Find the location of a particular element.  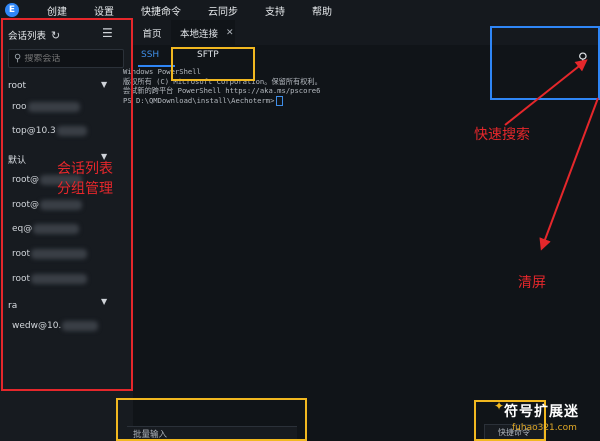

watermark-title: 符号扩展迷 is located at coordinates (541, 412).